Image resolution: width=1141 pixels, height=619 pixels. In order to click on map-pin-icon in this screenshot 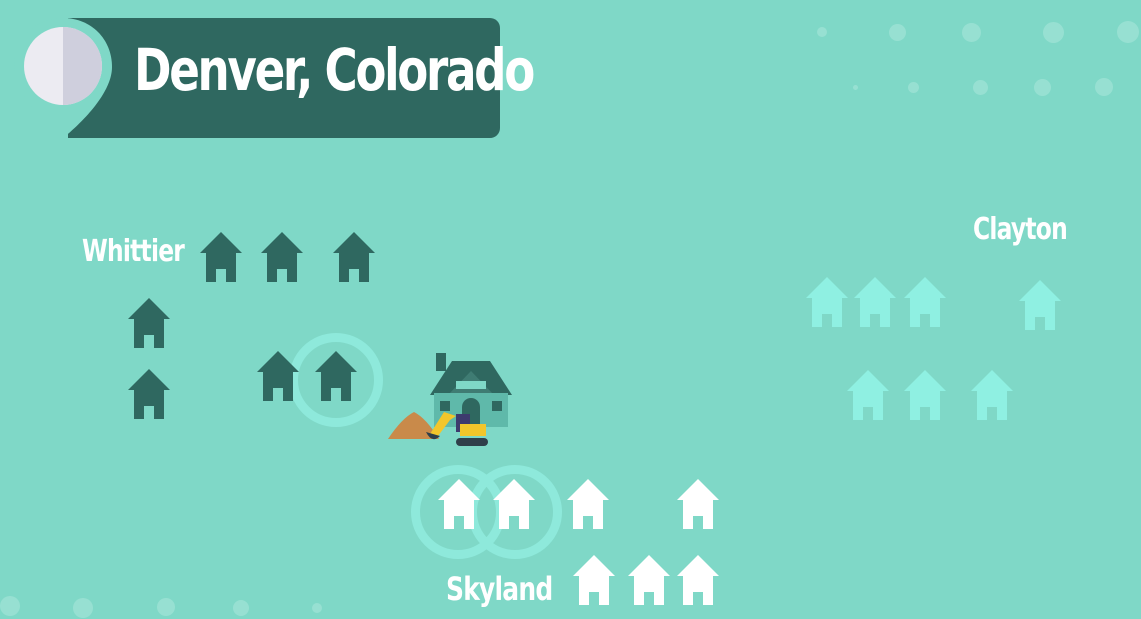, I will do `click(63, 78)`.